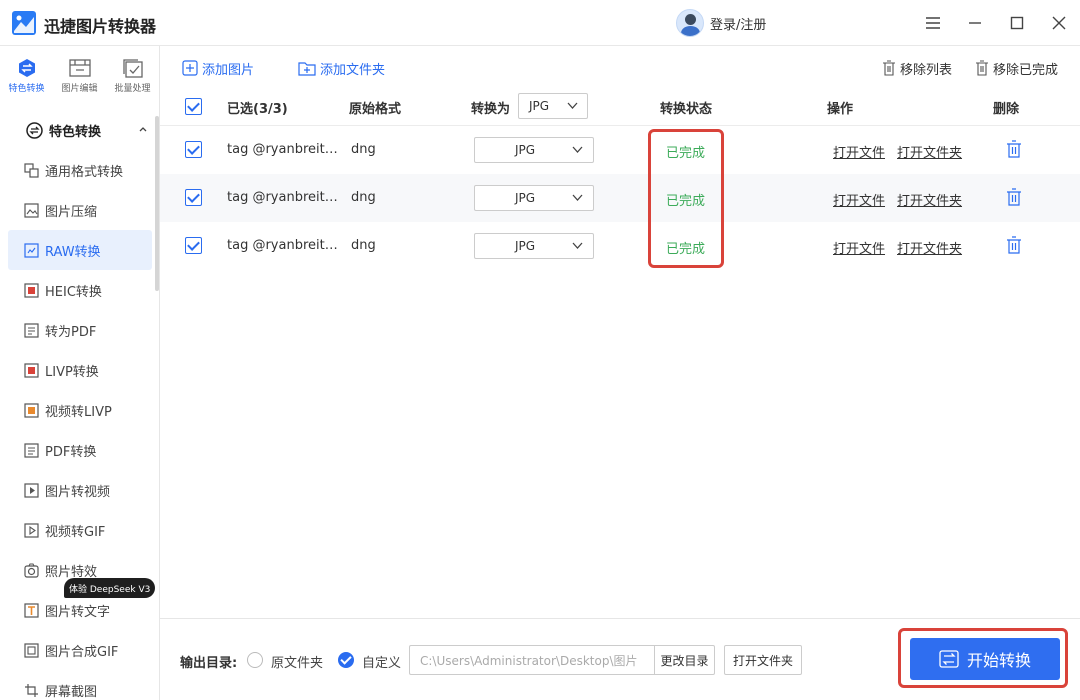  Describe the element at coordinates (686, 109) in the screenshot. I see `header-status: 转换状态` at that location.